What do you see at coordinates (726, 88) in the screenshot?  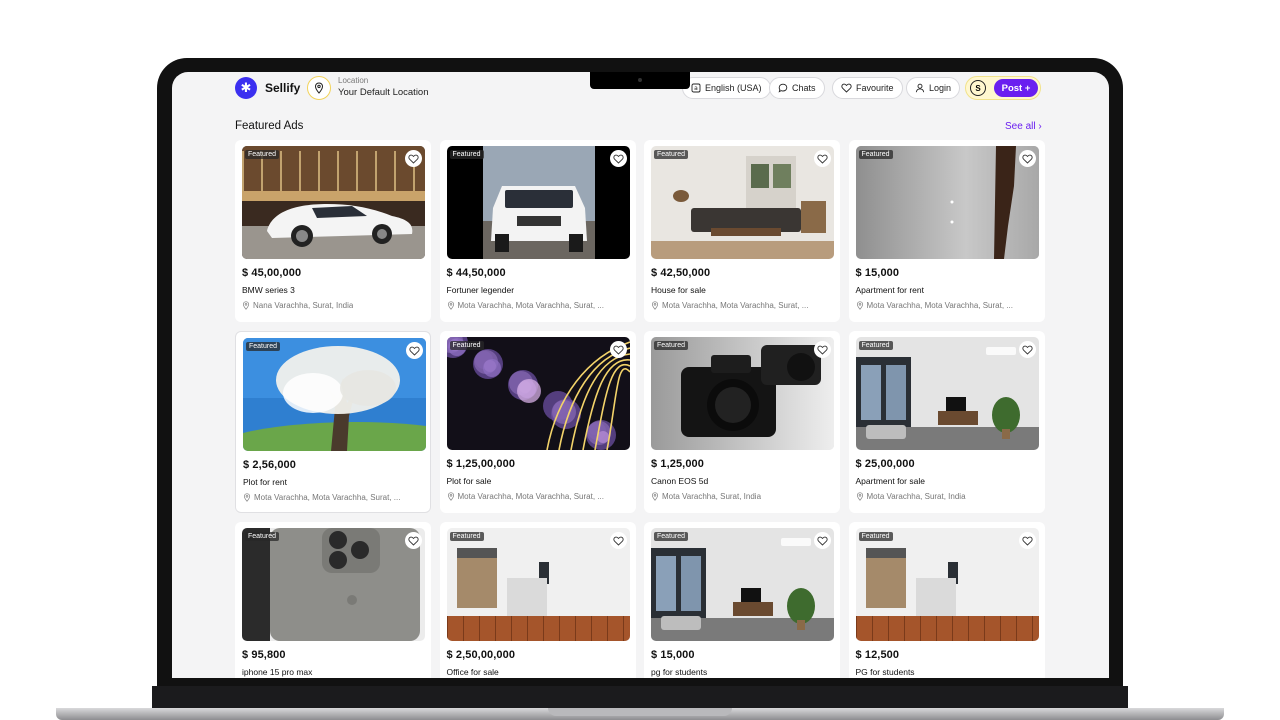 I see `language-button: a English (USA)` at bounding box center [726, 88].